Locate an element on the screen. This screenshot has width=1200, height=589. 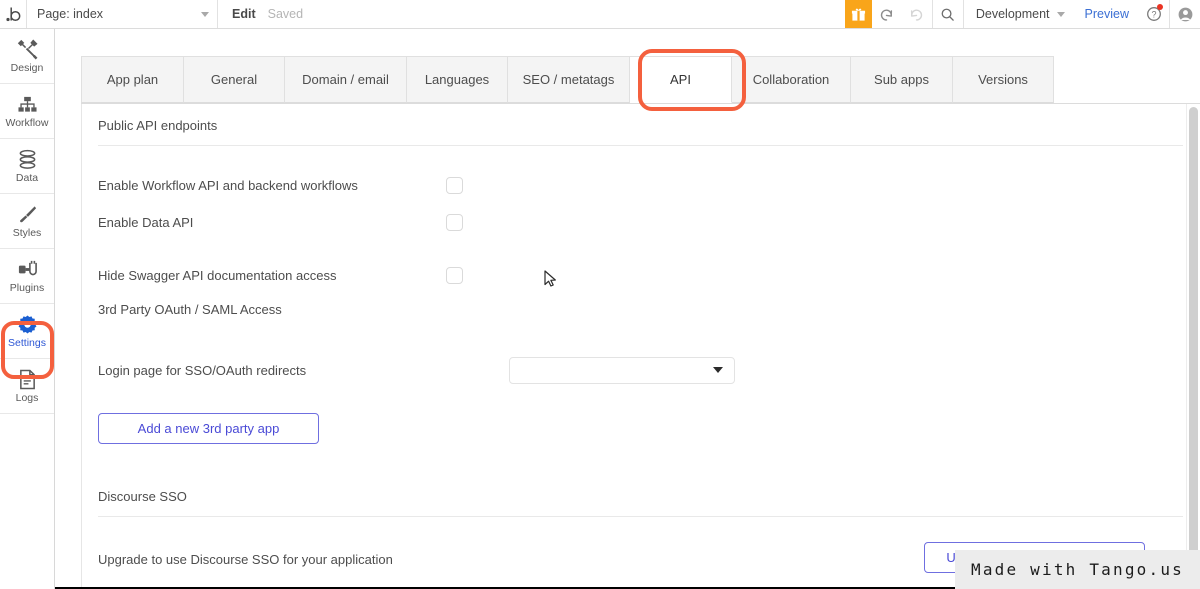
tab-label: API is located at coordinates (680, 79).